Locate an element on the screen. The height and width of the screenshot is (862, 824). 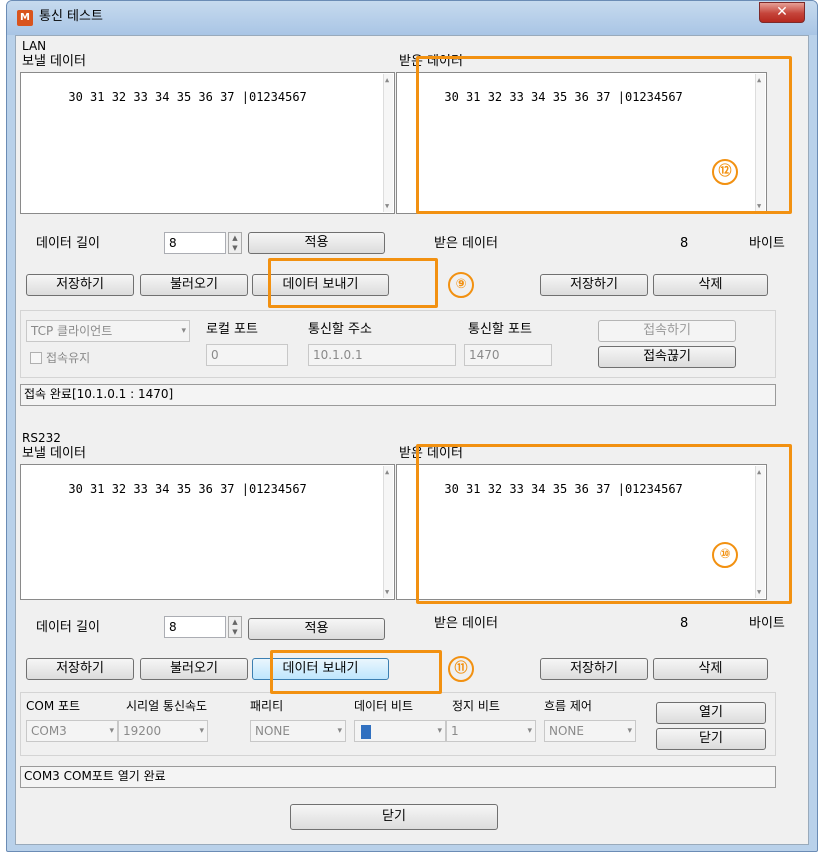
rs232-send-text: 30 31 32 33 34 35 36 37 |01234567 is located at coordinates (187, 489).